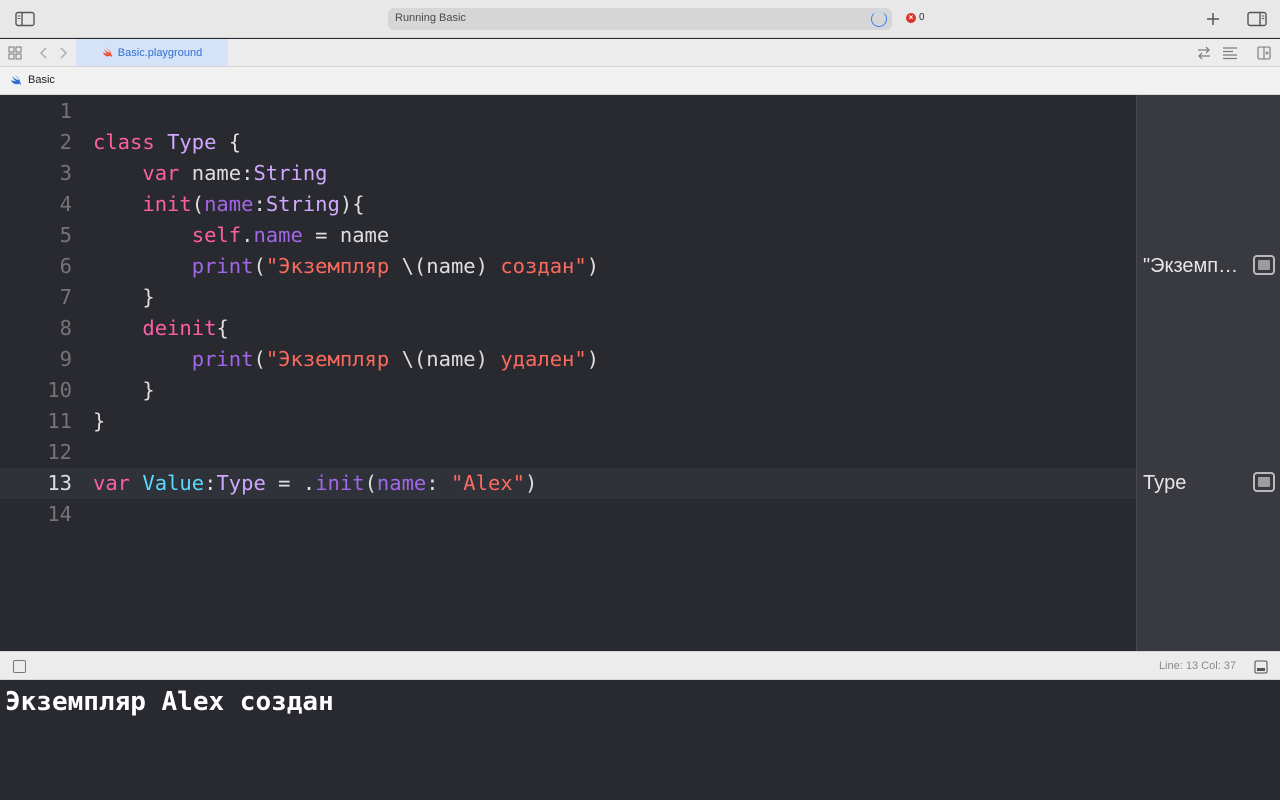 This screenshot has width=1280, height=800. Describe the element at coordinates (1209, 482) in the screenshot. I see `result-line-13: Type` at that location.